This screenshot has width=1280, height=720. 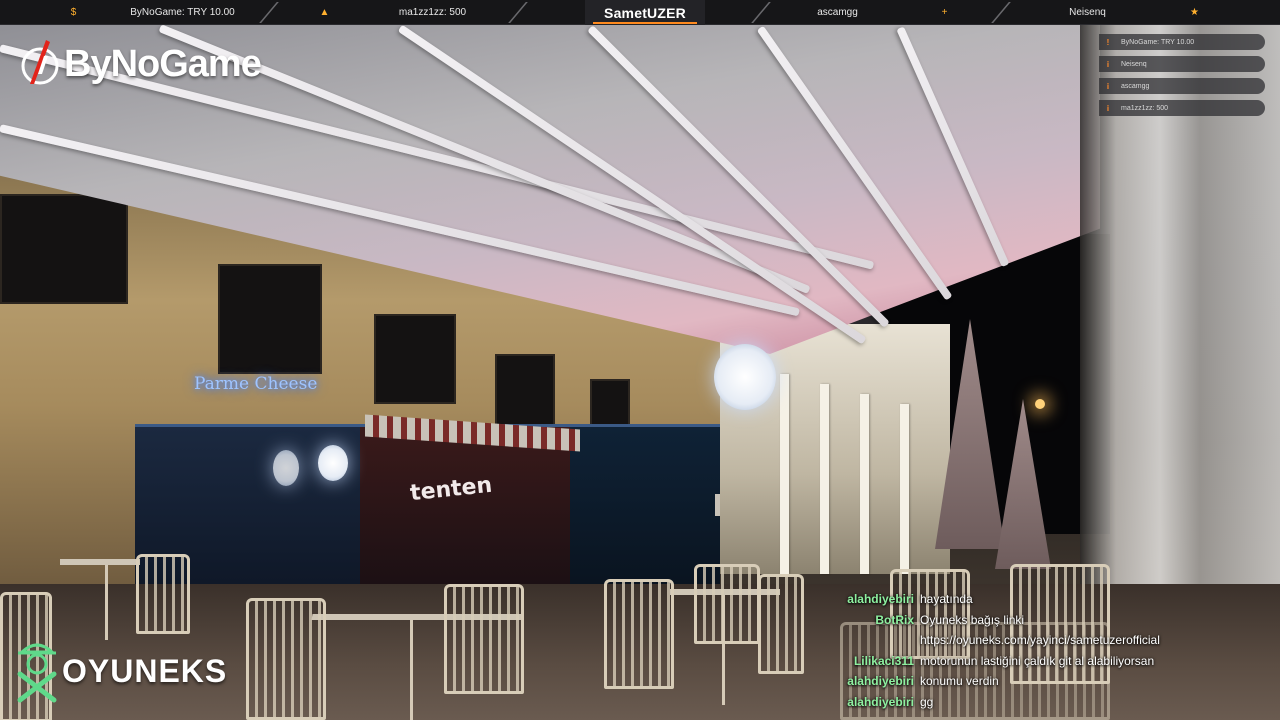 I want to click on alert-icon: !, so click(x=1108, y=42).